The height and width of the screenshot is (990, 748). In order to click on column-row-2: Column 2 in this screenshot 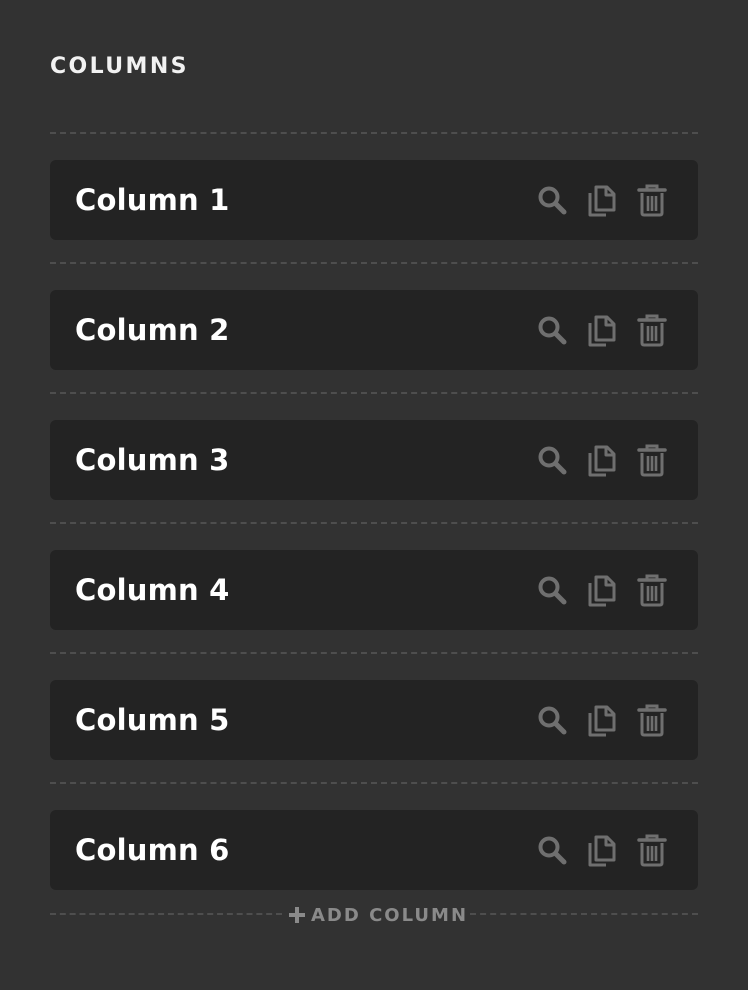, I will do `click(374, 330)`.